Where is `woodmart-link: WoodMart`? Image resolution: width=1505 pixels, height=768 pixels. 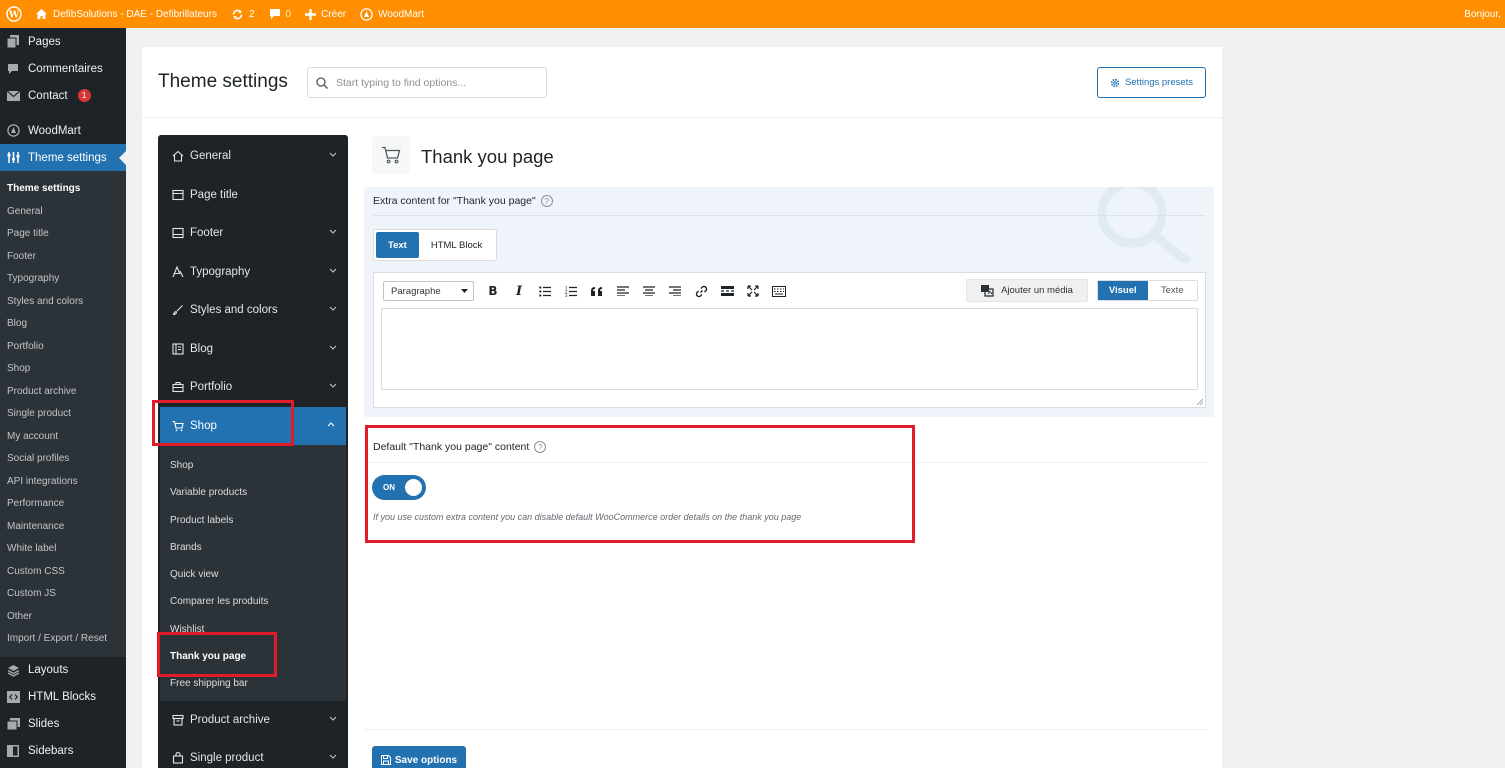 woodmart-link: WoodMart is located at coordinates (392, 14).